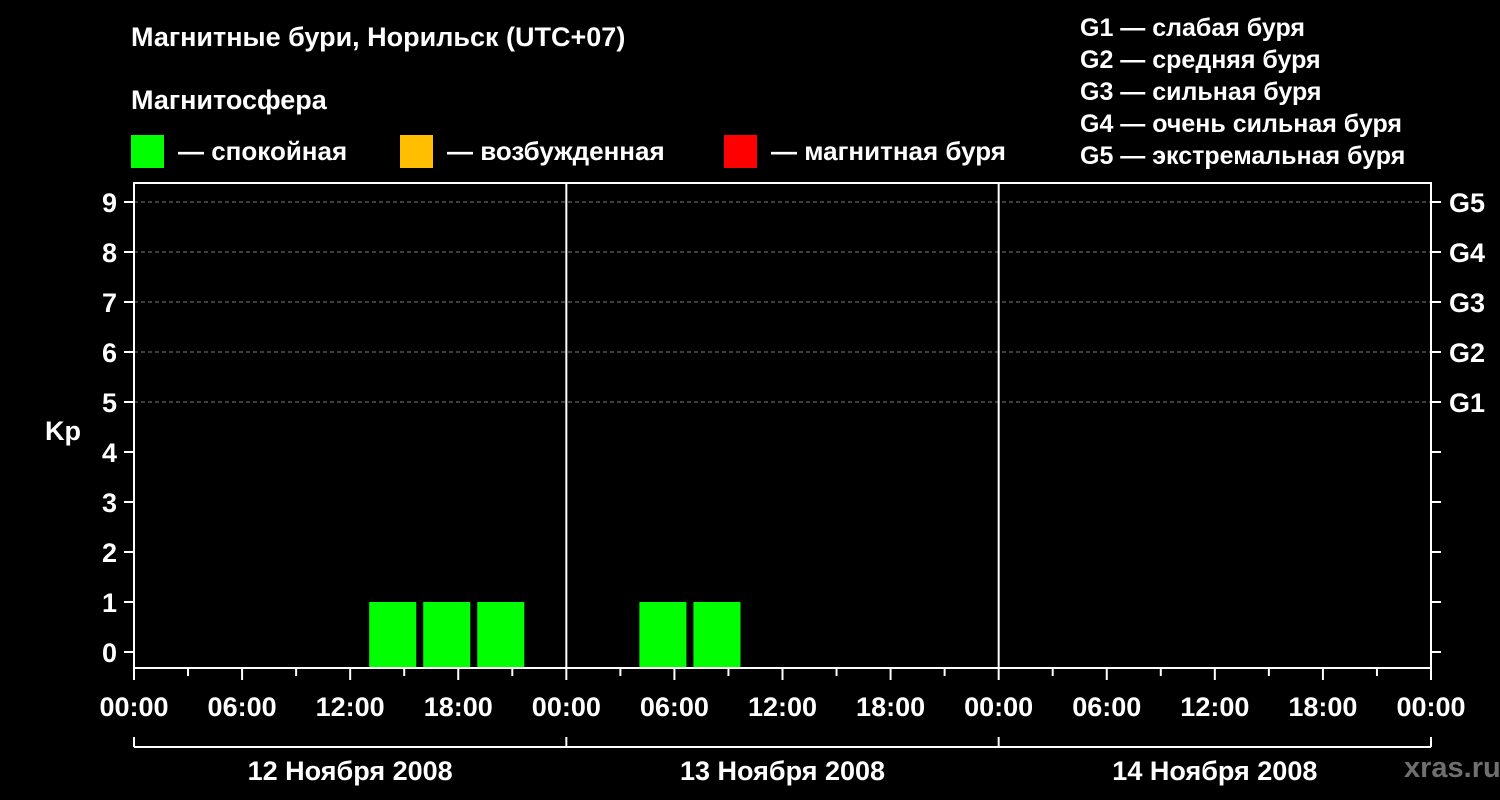 This screenshot has width=1500, height=800. Describe the element at coordinates (1452, 768) in the screenshot. I see `watermark: xras.ru` at that location.